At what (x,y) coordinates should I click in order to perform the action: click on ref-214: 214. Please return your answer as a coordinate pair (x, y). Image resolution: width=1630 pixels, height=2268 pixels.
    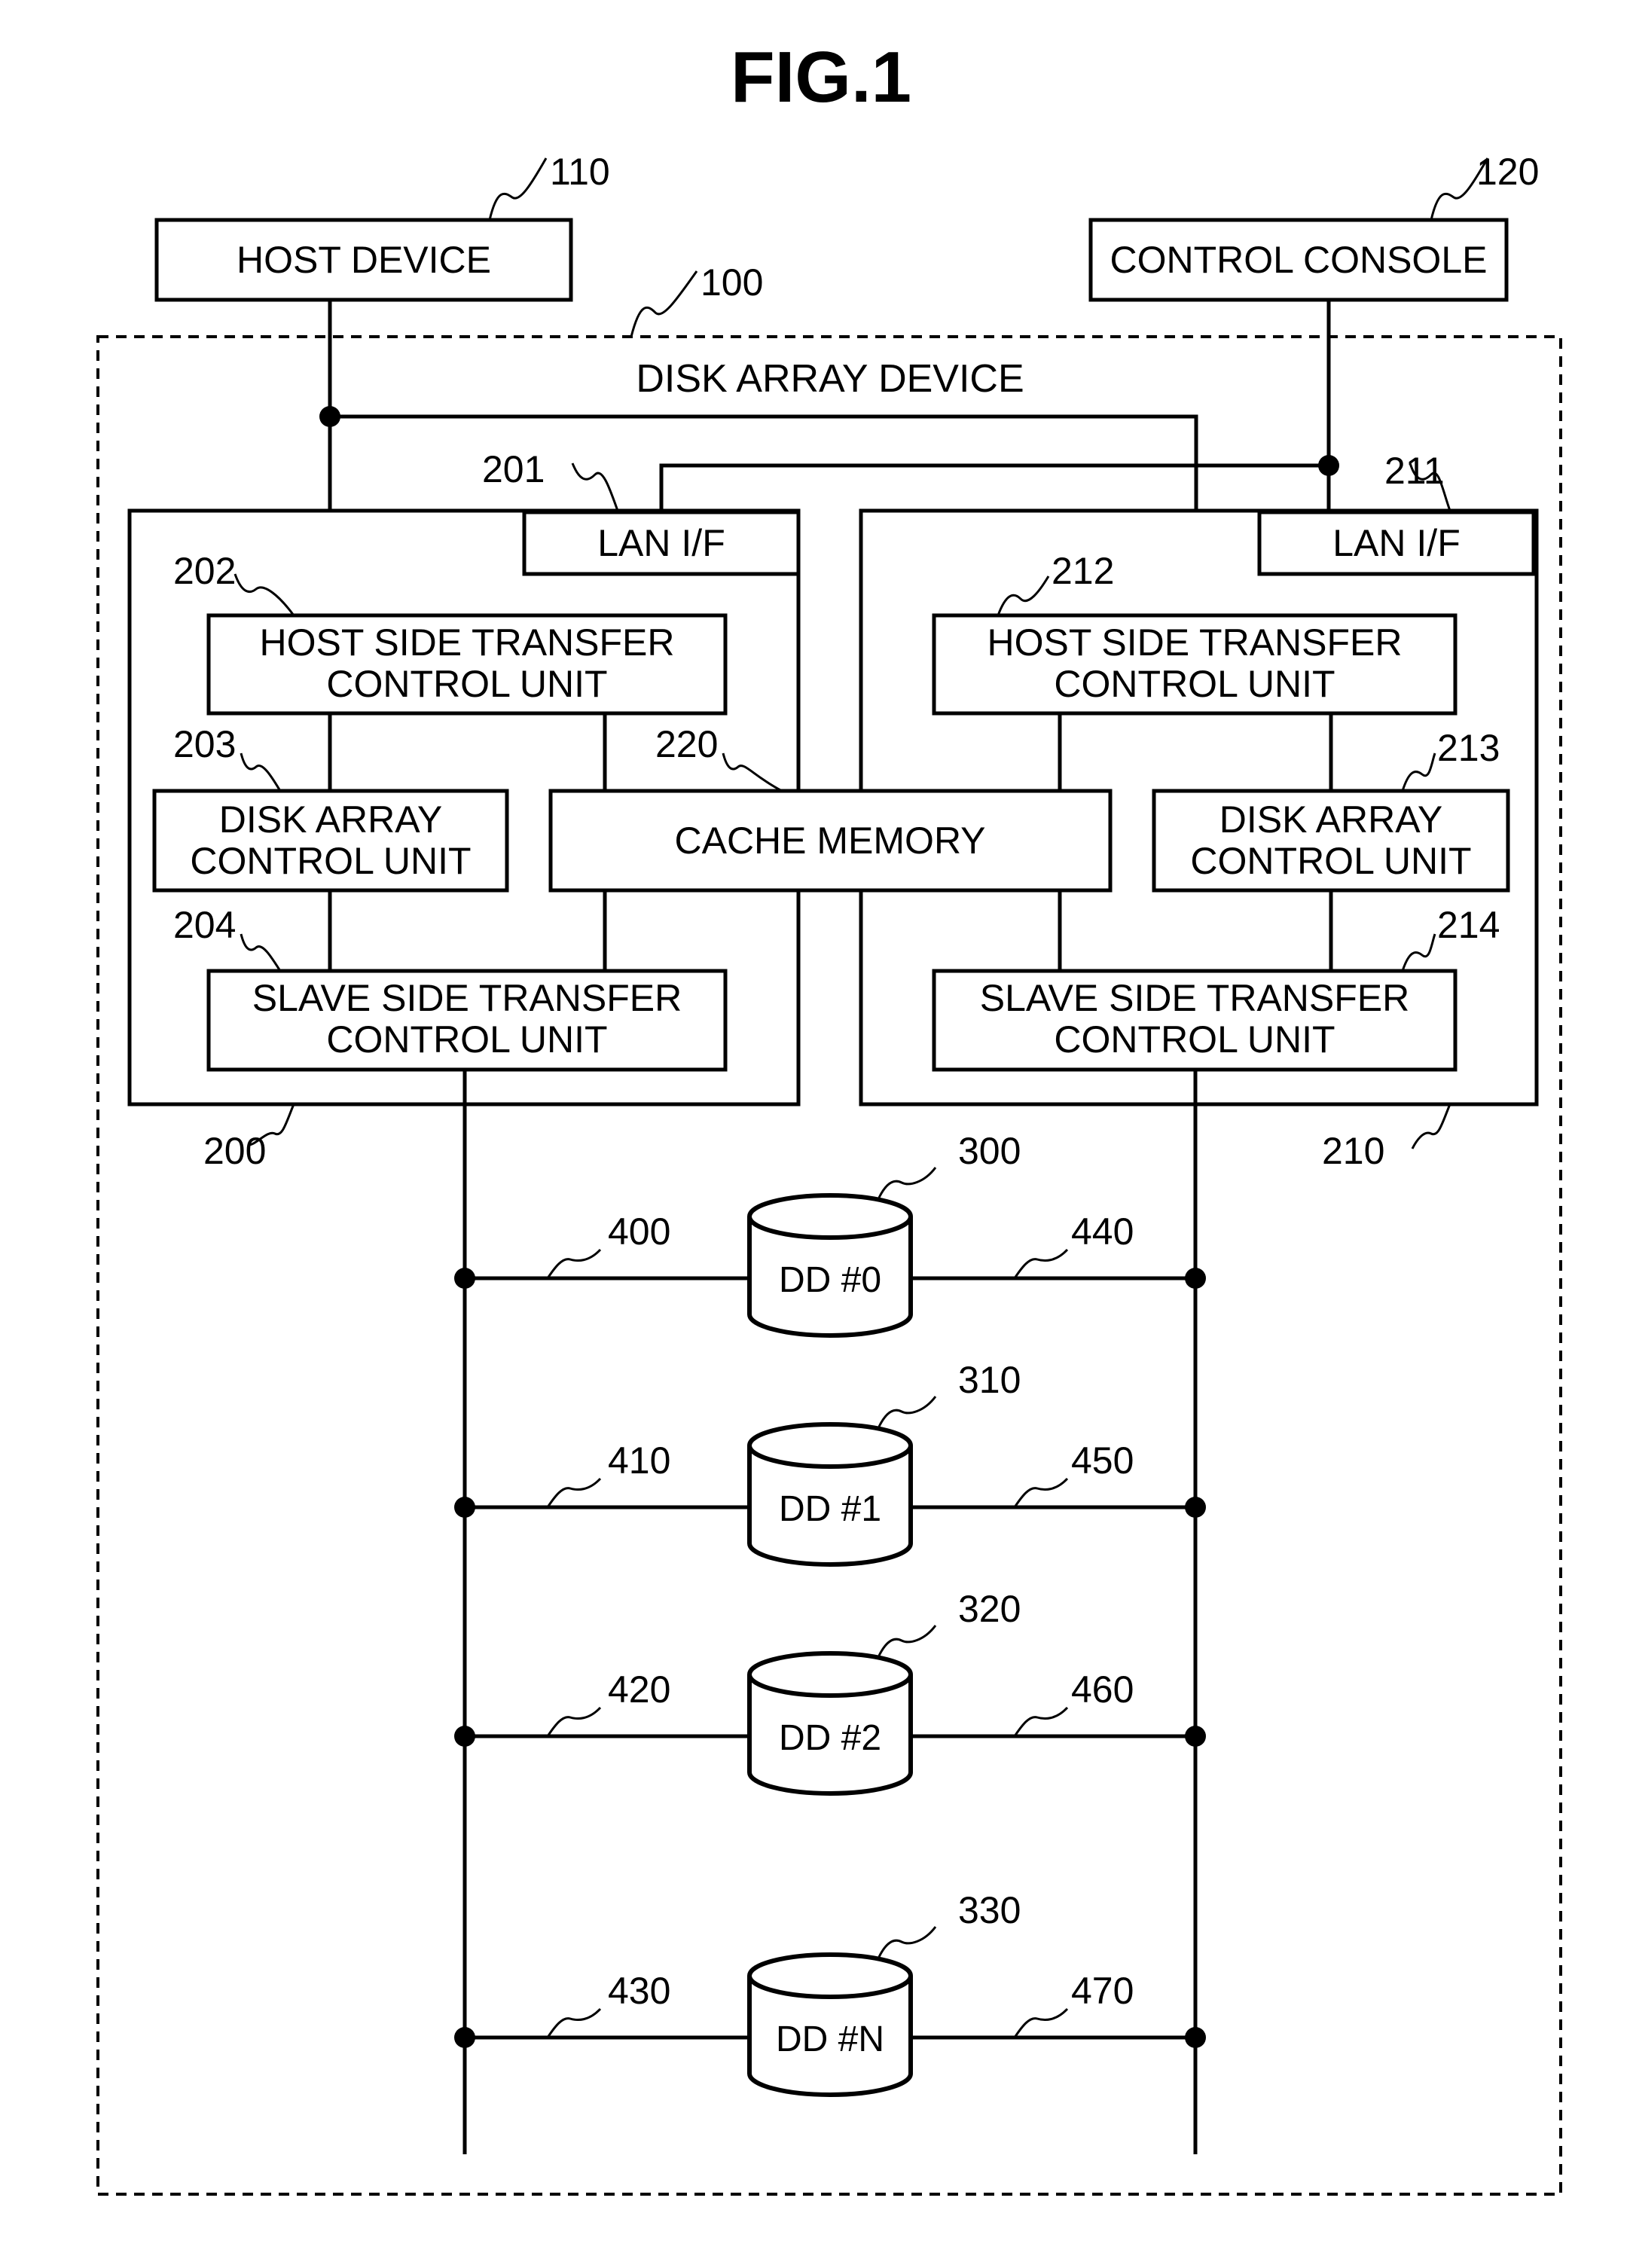
    Looking at the image, I should click on (1468, 925).